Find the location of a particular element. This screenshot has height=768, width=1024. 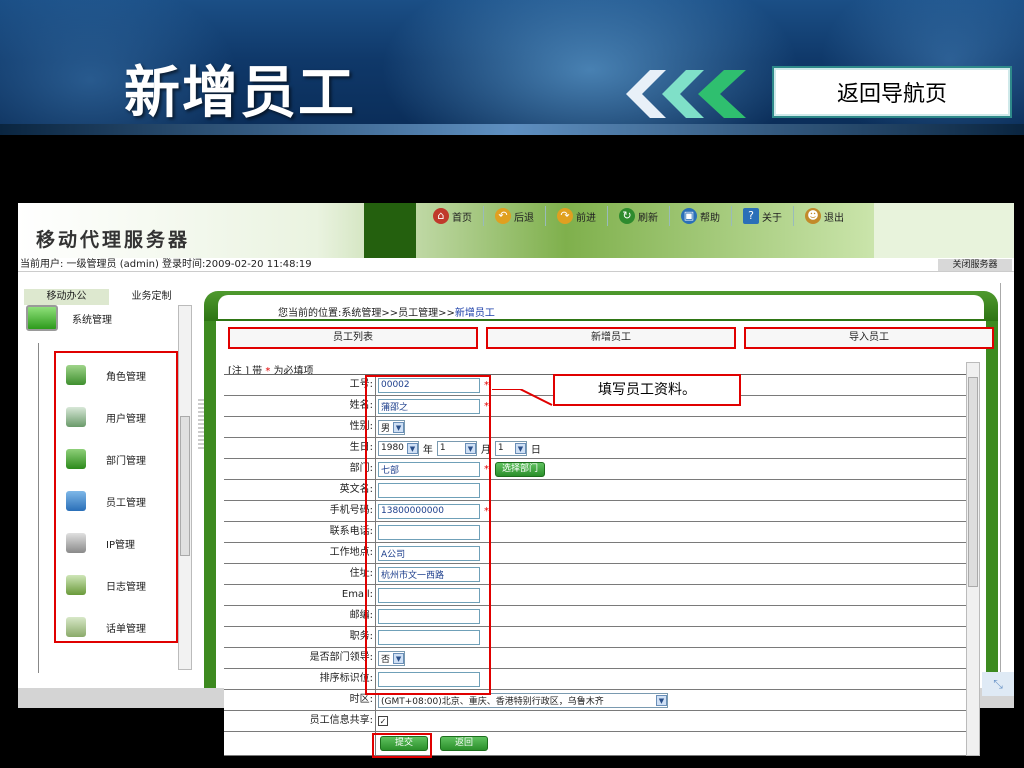

toolbar-refresh: ↻ 刷新 is located at coordinates (639, 216).